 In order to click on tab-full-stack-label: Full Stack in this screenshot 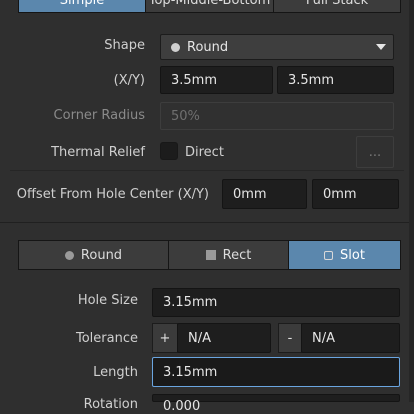, I will do `click(337, 4)`.